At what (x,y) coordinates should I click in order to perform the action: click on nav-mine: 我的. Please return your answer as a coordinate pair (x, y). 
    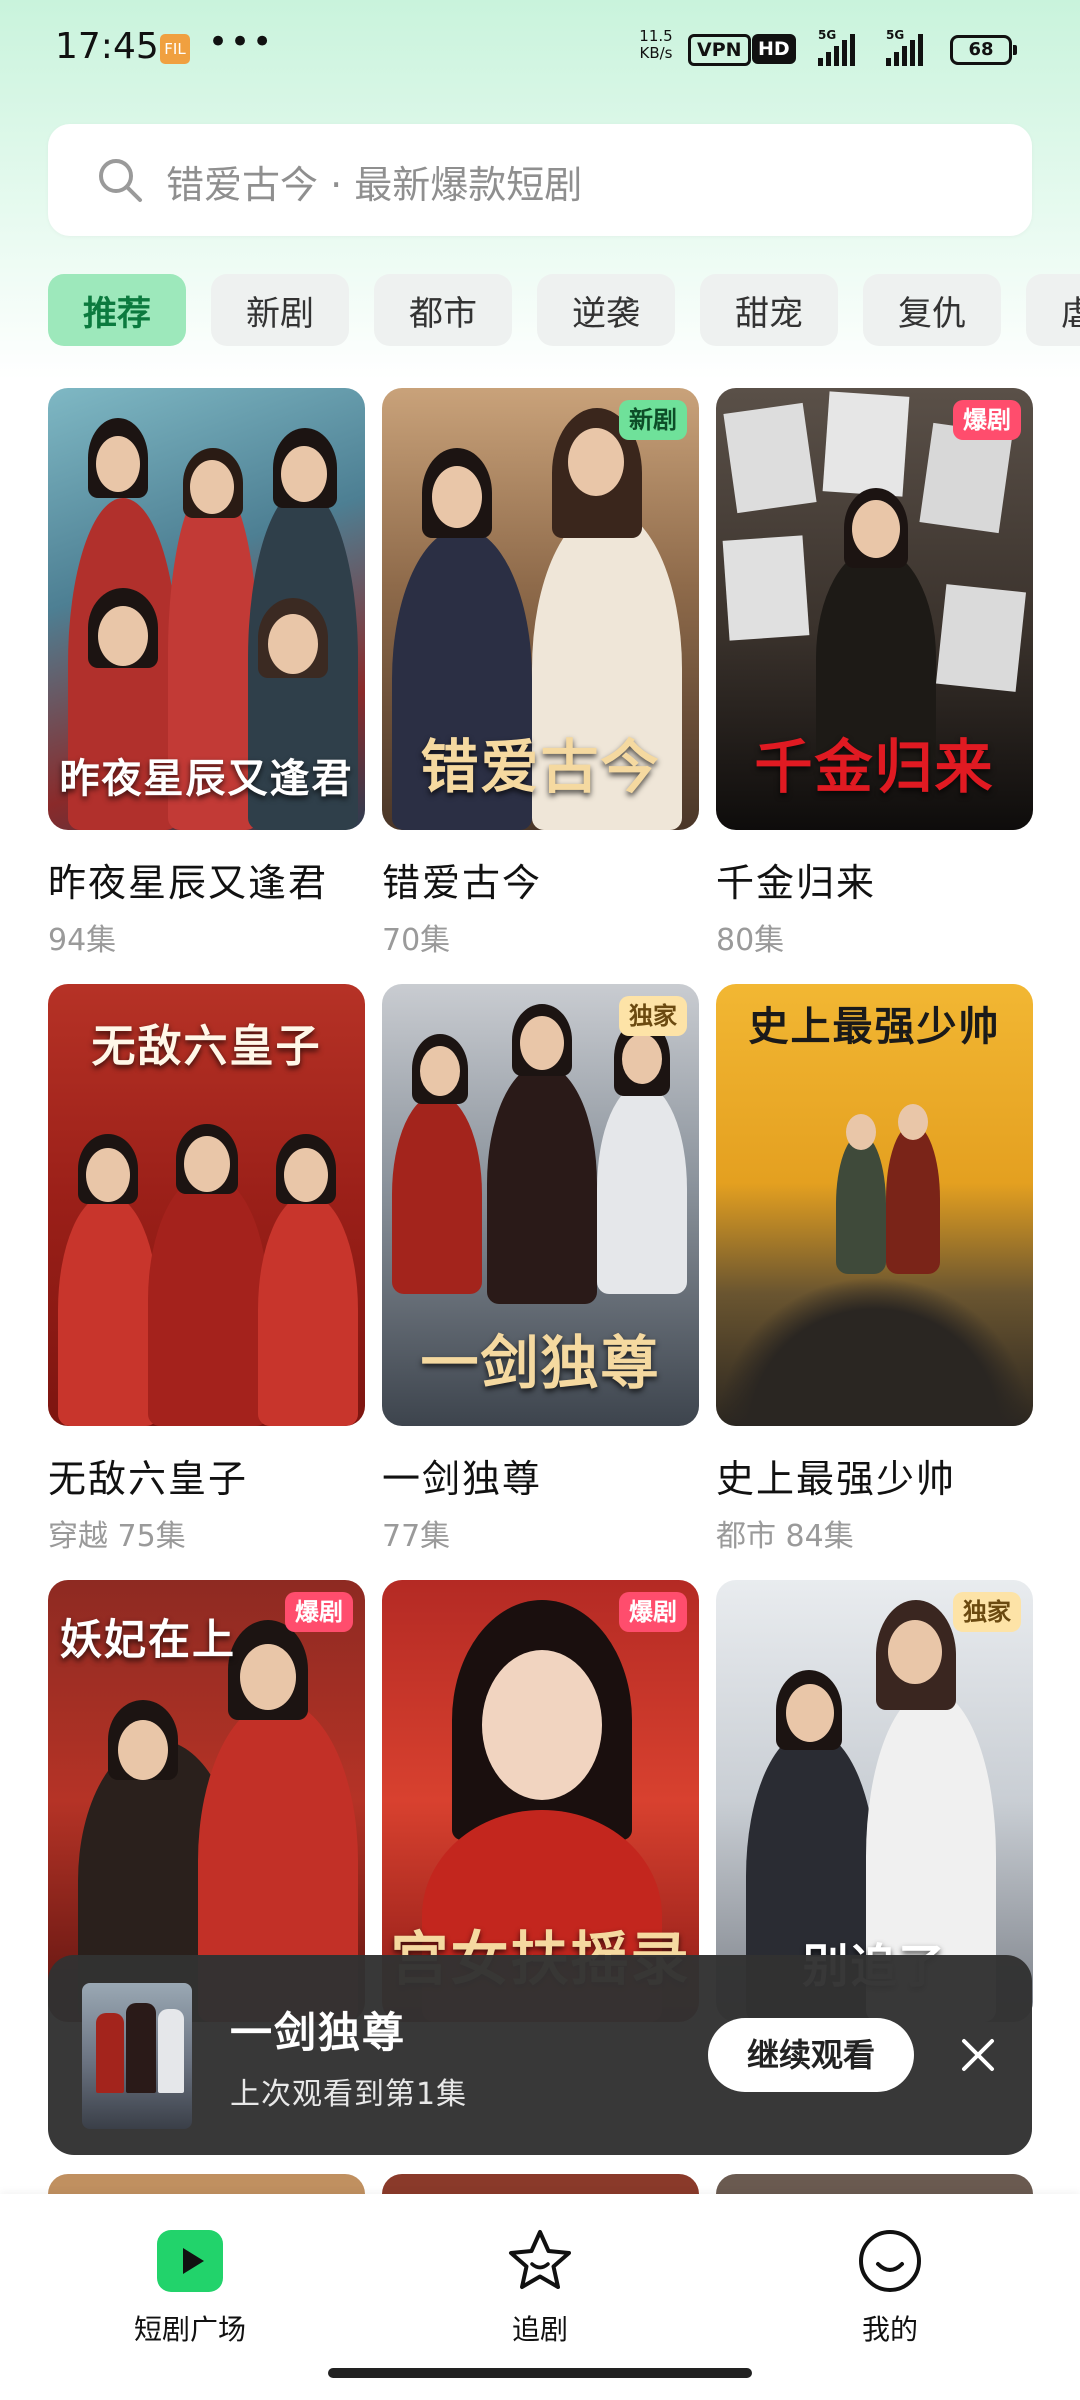
    Looking at the image, I should click on (890, 2287).